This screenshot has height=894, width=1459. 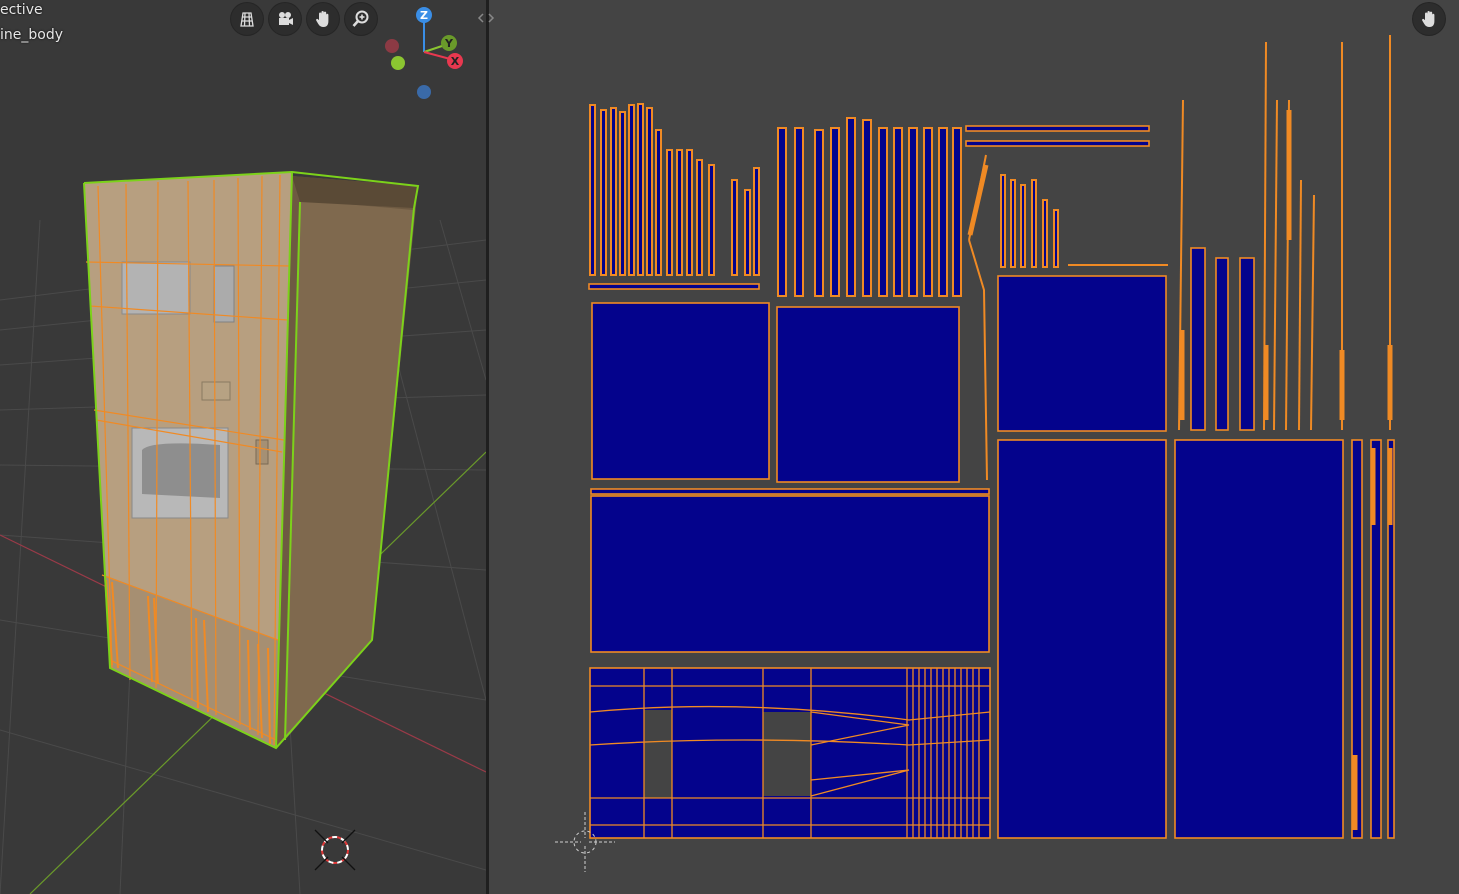 What do you see at coordinates (216, 391) in the screenshot?
I see `label-plate` at bounding box center [216, 391].